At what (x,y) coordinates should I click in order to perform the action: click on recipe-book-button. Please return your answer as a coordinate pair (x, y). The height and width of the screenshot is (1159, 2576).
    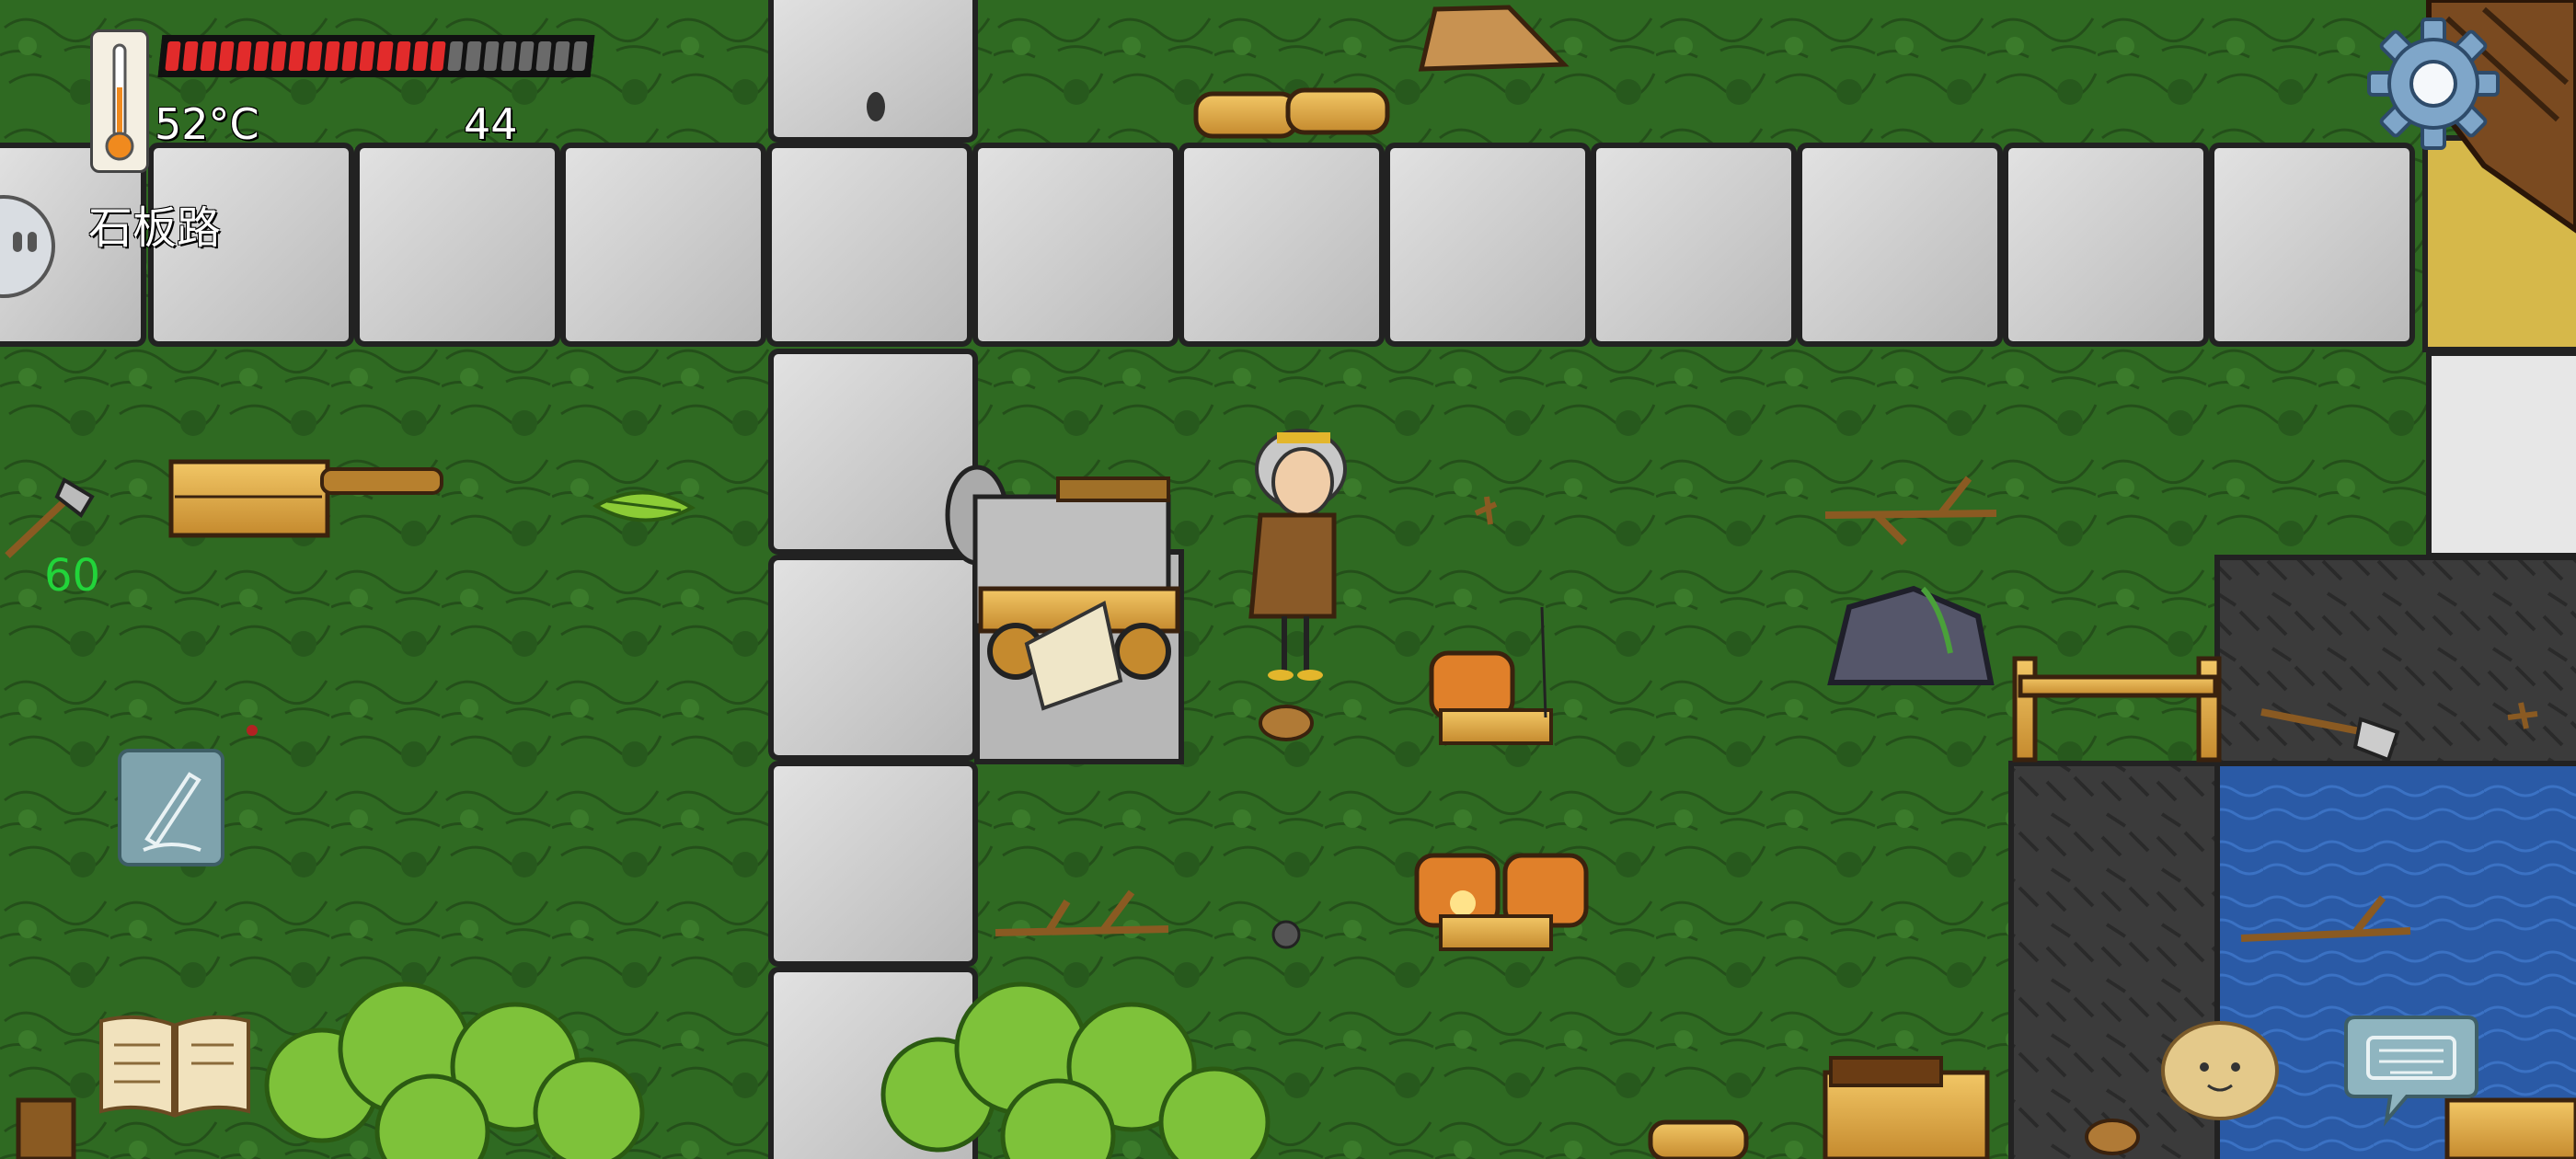
    Looking at the image, I should click on (175, 1067).